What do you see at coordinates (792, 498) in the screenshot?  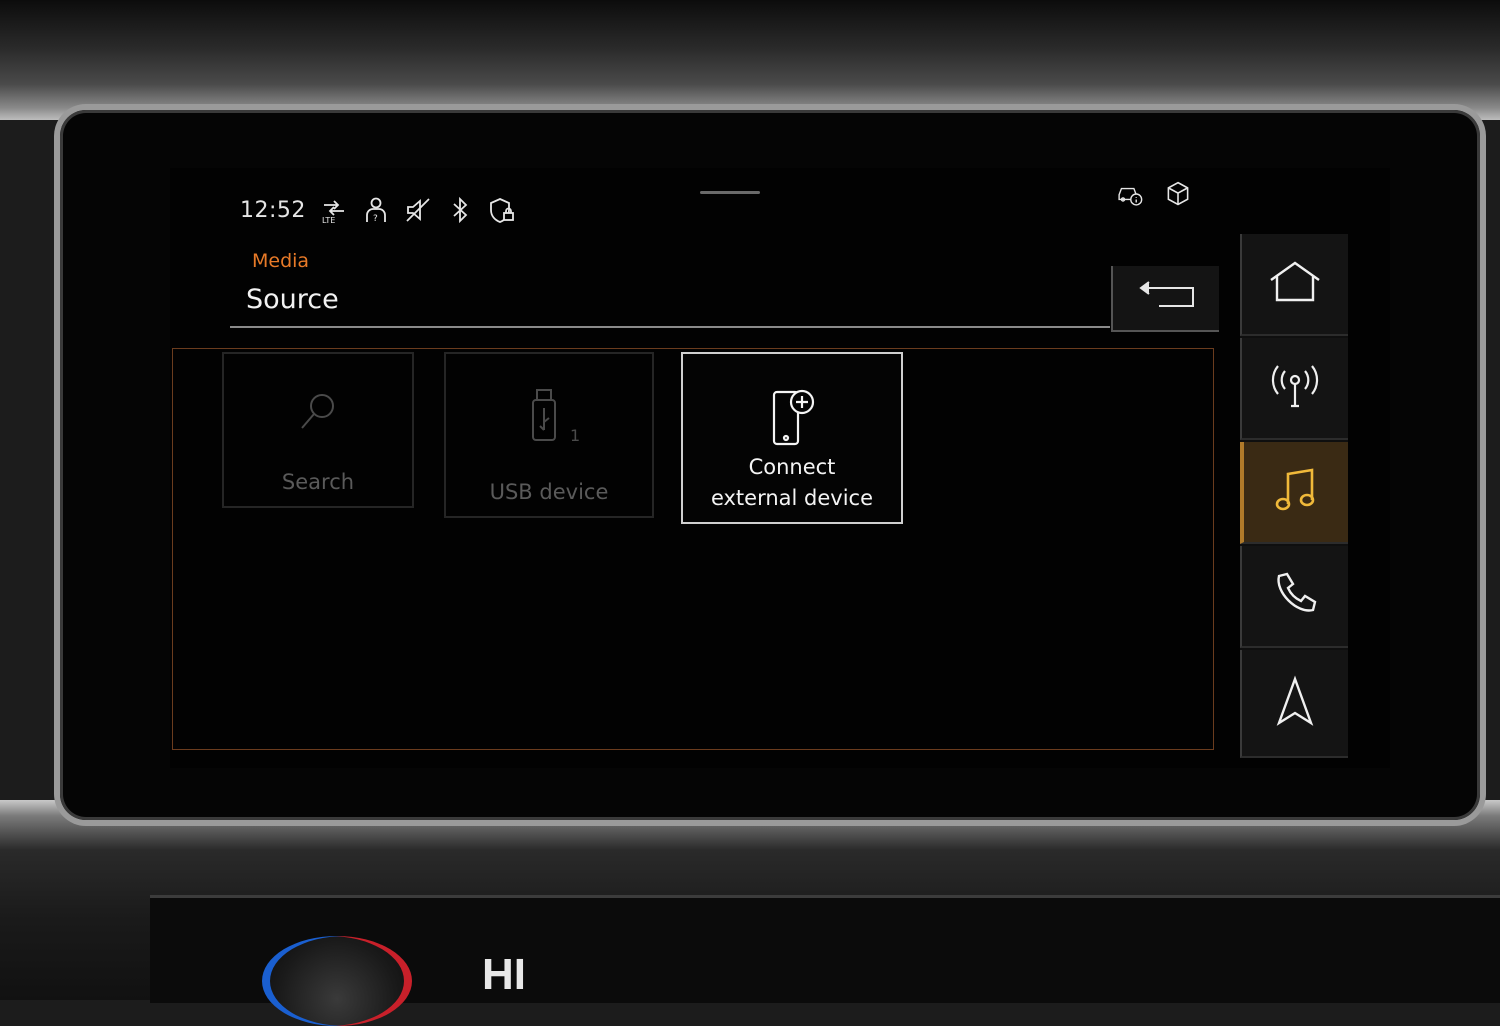 I see `tile-connect-label-line2: external device` at bounding box center [792, 498].